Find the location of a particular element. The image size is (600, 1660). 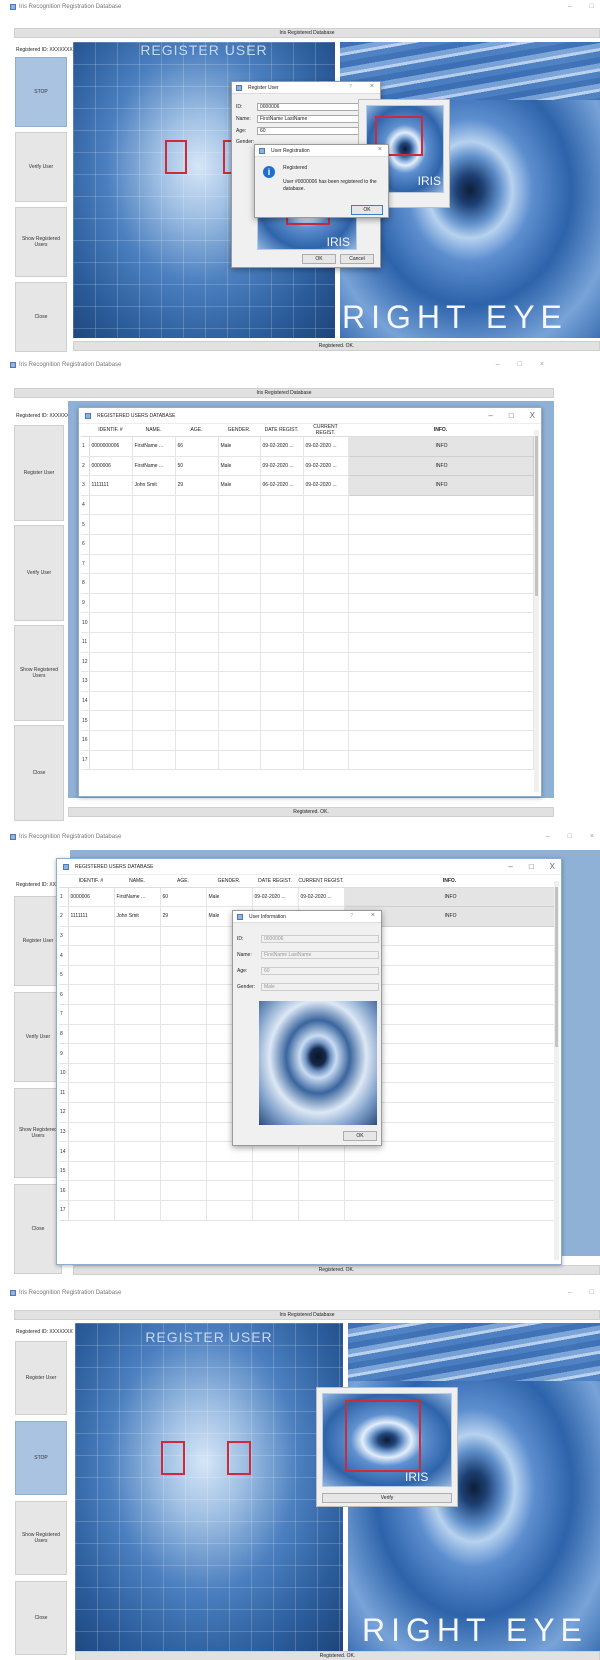

table-row: 7 is located at coordinates (307, 564).